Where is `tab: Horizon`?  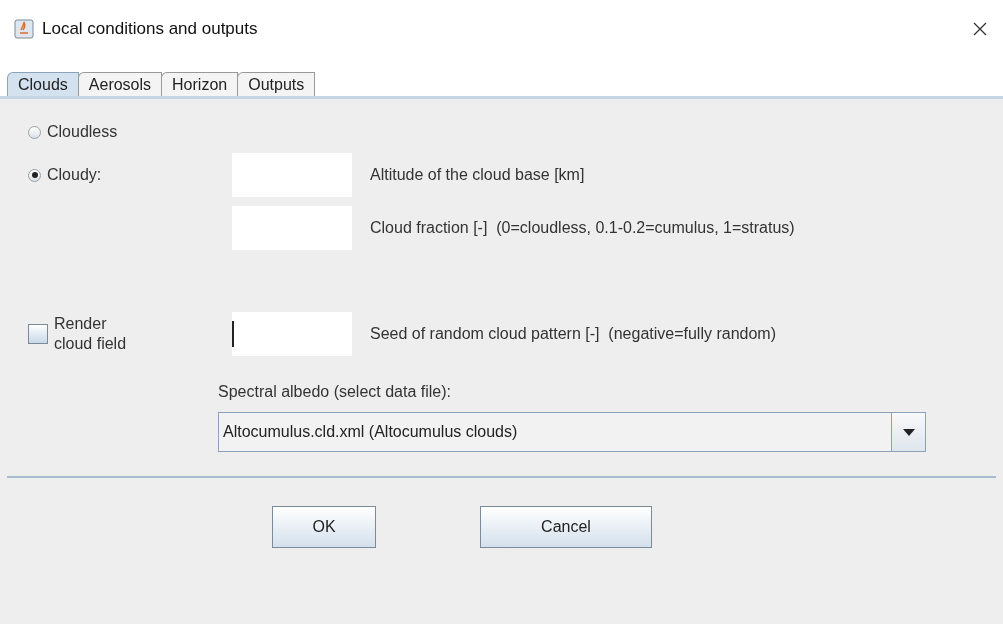 tab: Horizon is located at coordinates (200, 84).